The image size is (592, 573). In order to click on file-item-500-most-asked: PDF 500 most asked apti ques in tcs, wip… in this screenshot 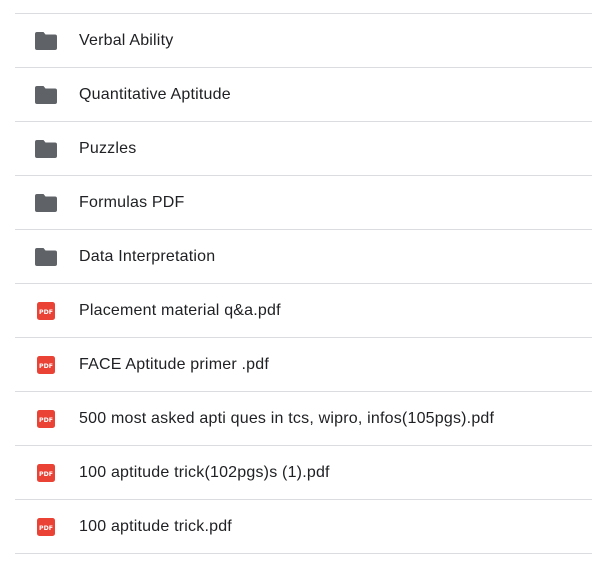, I will do `click(303, 419)`.